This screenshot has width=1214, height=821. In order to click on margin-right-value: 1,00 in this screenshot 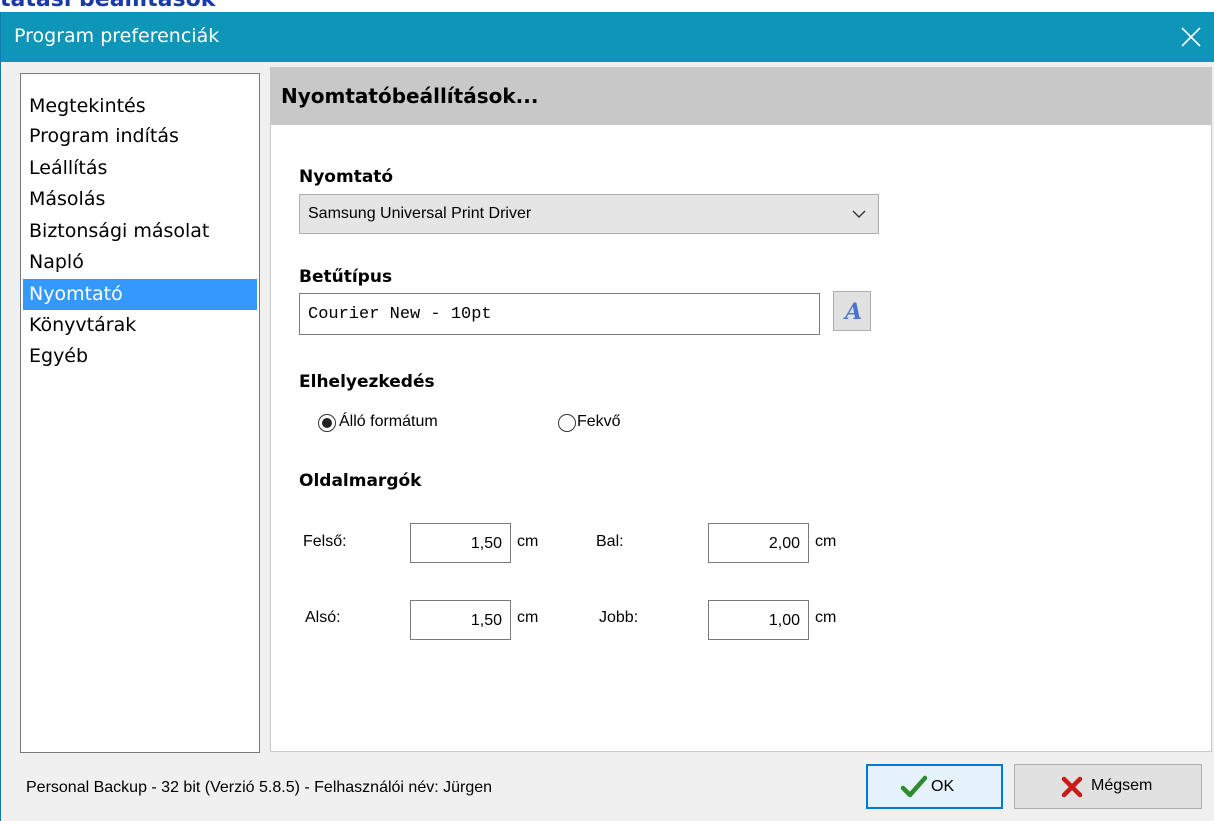, I will do `click(784, 620)`.